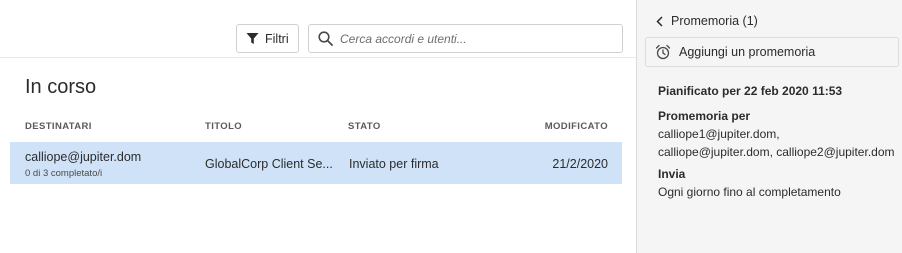 The image size is (902, 253). What do you see at coordinates (747, 52) in the screenshot?
I see `add-reminder-label: Aggiungi un promemoria` at bounding box center [747, 52].